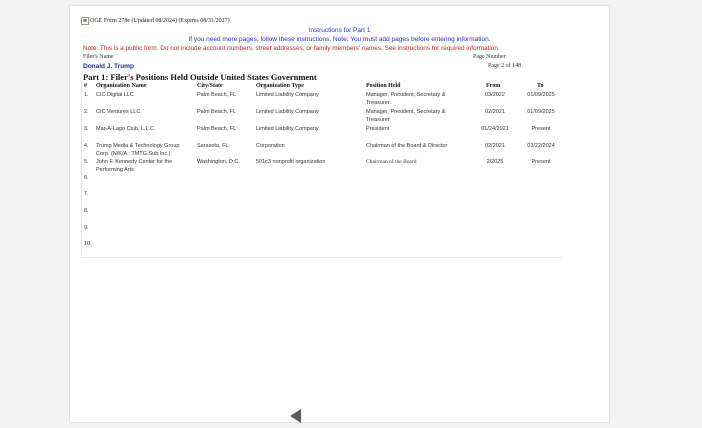  Describe the element at coordinates (540, 86) in the screenshot. I see `col-header-to: To` at that location.